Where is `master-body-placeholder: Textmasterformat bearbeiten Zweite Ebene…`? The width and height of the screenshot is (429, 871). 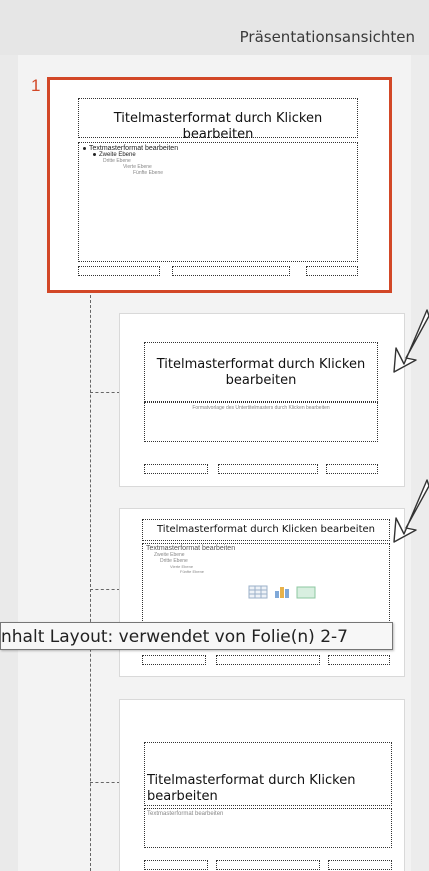 master-body-placeholder: Textmasterformat bearbeiten Zweite Ebene… is located at coordinates (218, 202).